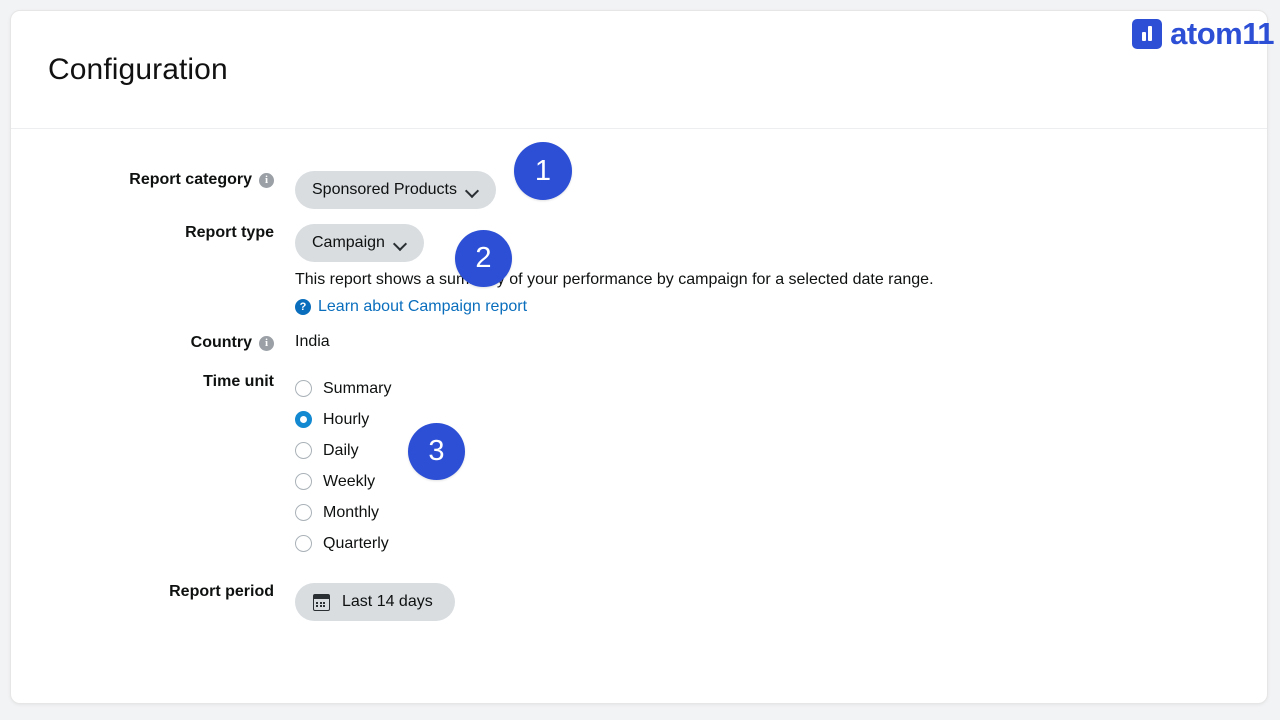 The height and width of the screenshot is (720, 1280). What do you see at coordinates (781, 543) in the screenshot?
I see `time-unit-quarterly-radio: Quarterly` at bounding box center [781, 543].